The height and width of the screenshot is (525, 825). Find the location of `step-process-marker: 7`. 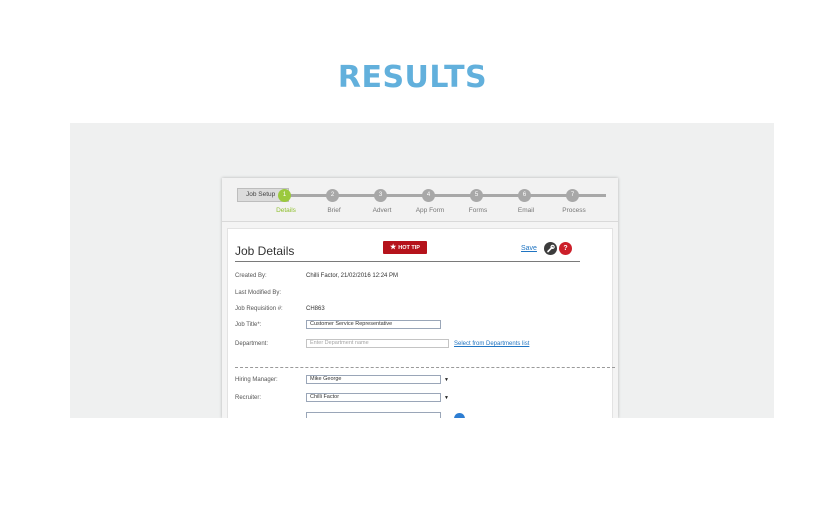

step-process-marker: 7 is located at coordinates (572, 195).